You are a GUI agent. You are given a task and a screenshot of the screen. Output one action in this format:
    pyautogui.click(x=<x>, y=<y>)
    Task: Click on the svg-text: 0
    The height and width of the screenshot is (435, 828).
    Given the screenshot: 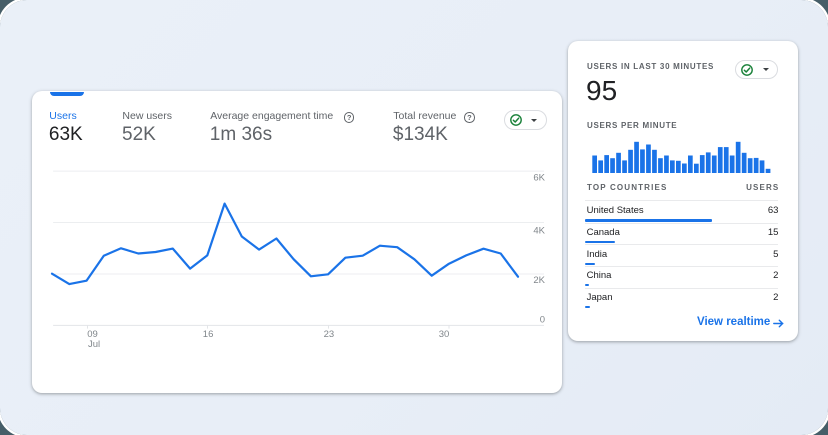 What is the action you would take?
    pyautogui.click(x=541, y=320)
    